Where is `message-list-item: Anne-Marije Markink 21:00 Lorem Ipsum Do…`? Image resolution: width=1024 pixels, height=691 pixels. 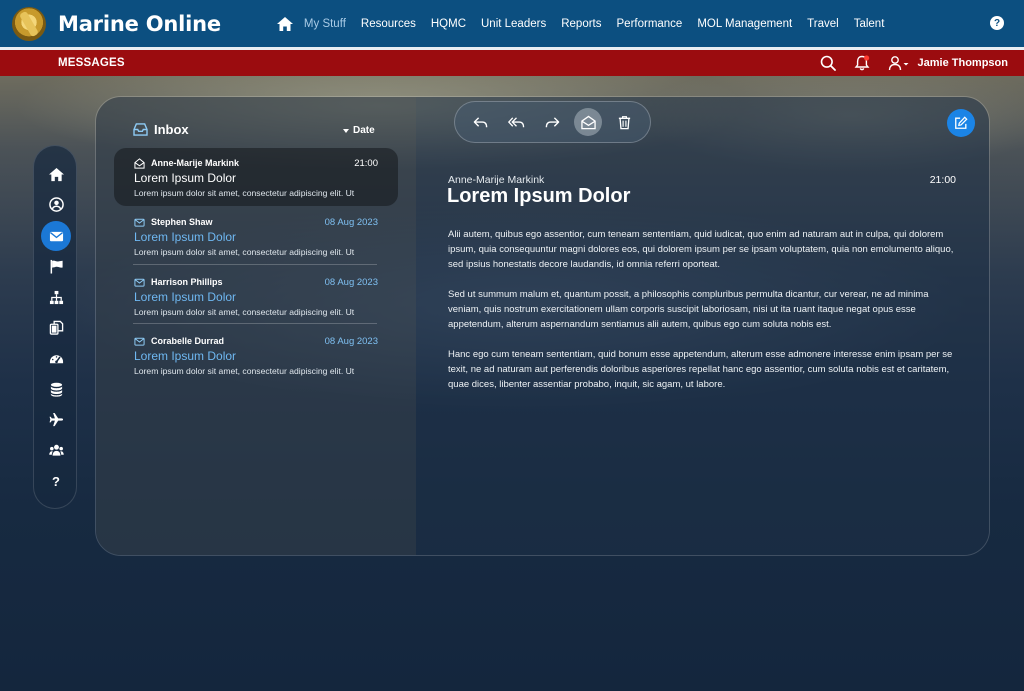
message-list-item: Anne-Marije Markink 21:00 Lorem Ipsum Do… is located at coordinates (256, 177).